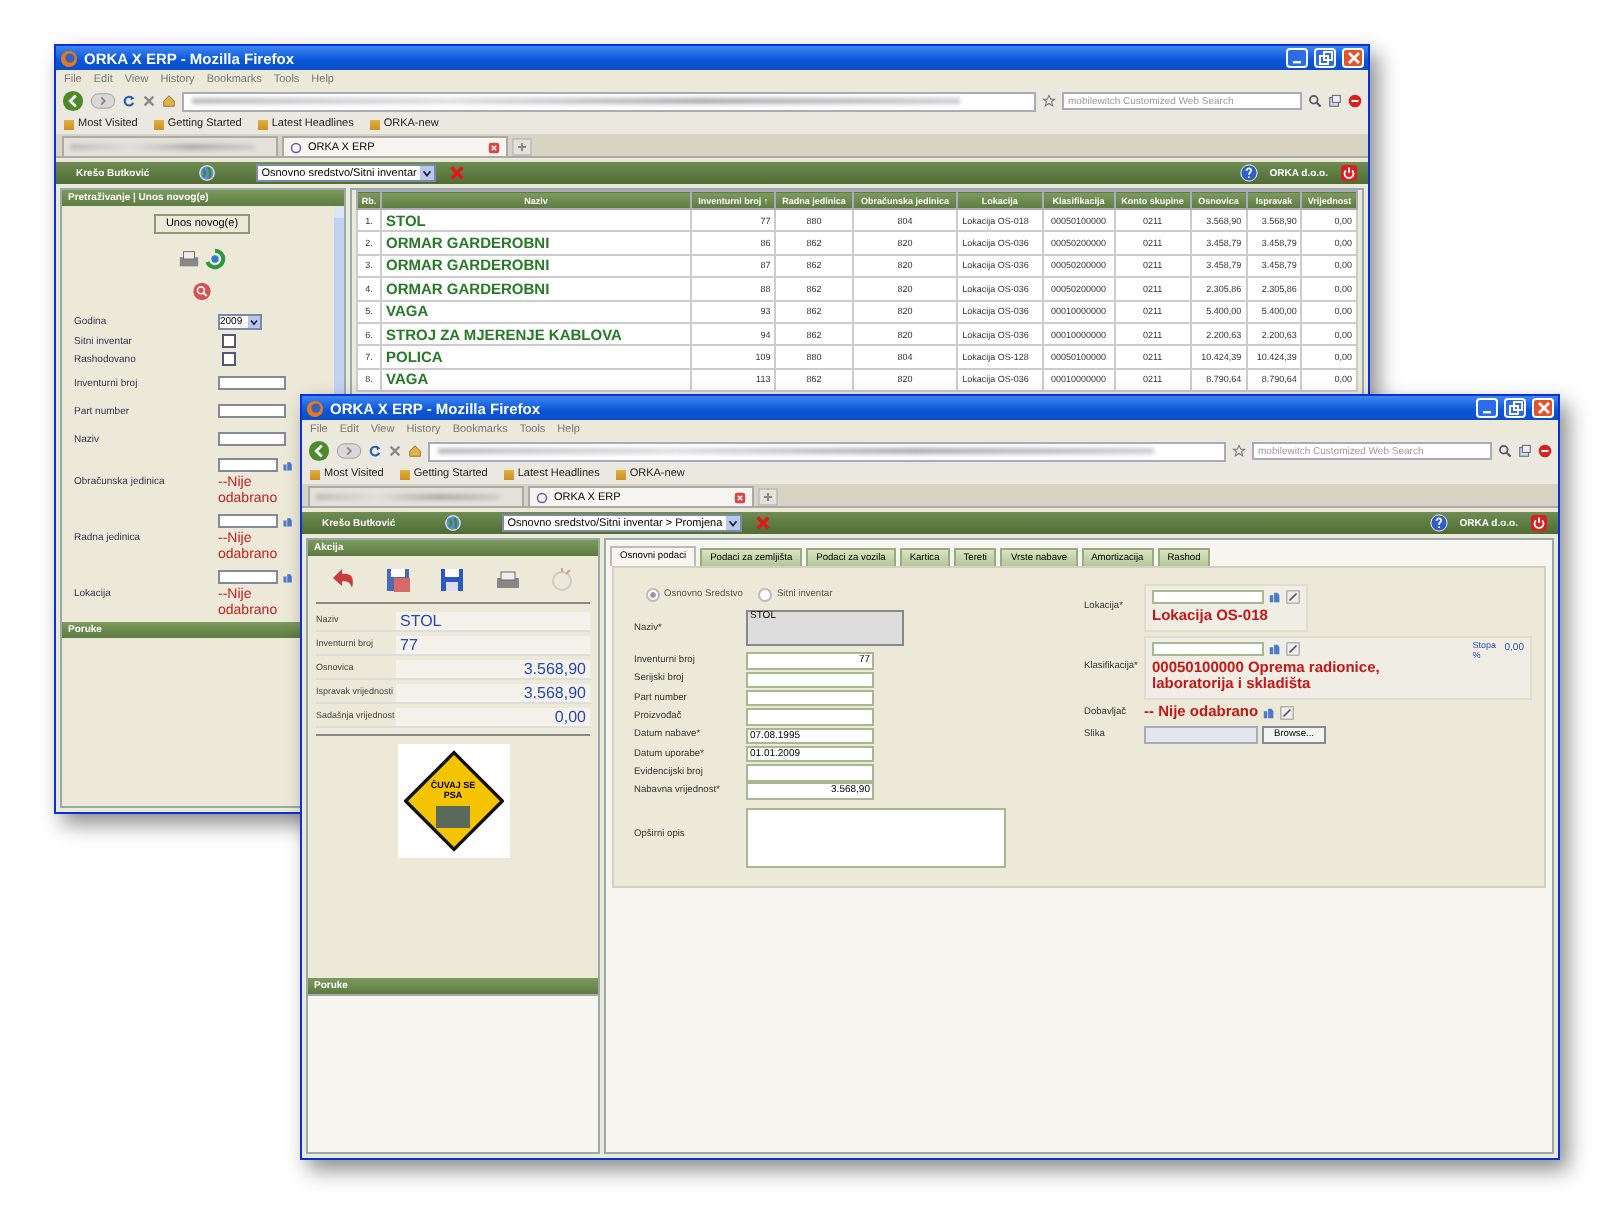 The width and height of the screenshot is (1600, 1214). Describe the element at coordinates (493, 716) in the screenshot. I see `info-value: 0,00` at that location.